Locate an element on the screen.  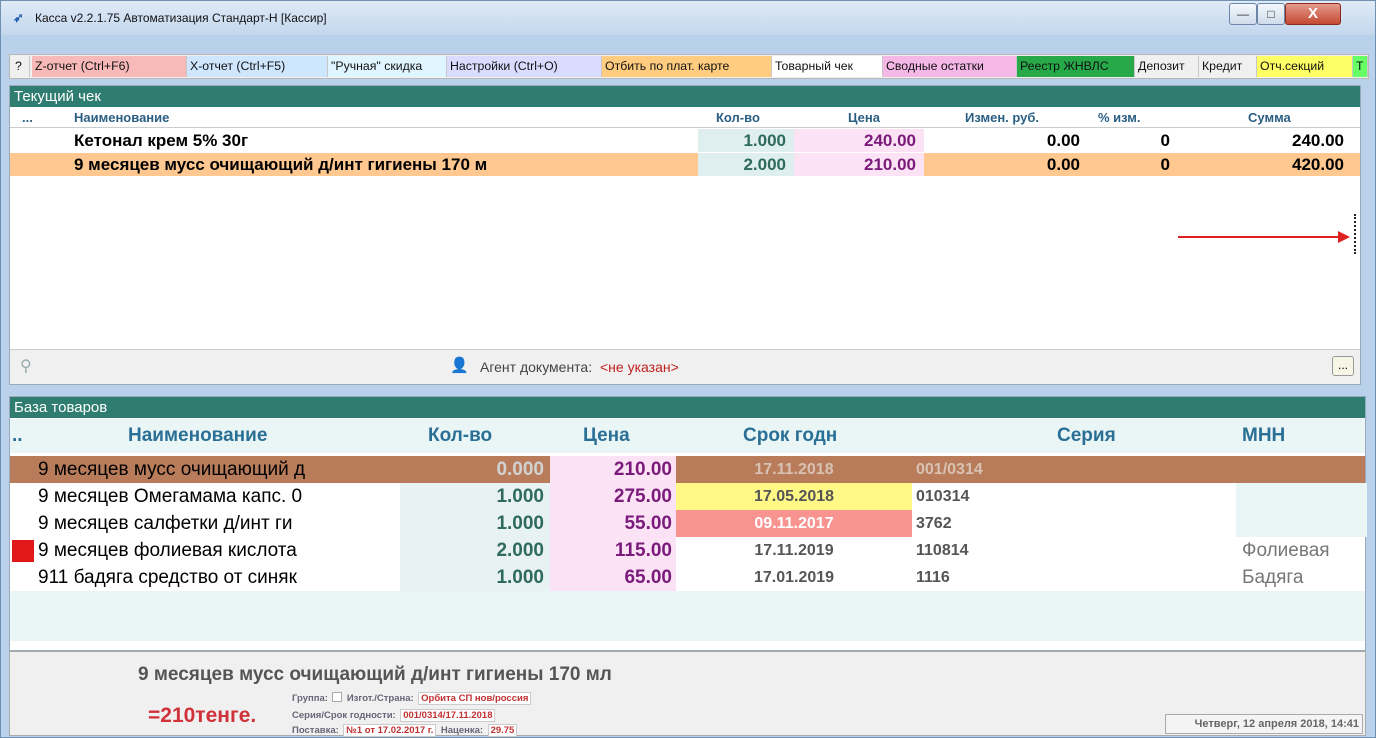
x-report-button: X-отчет (Ctrl+F5) is located at coordinates (257, 66).